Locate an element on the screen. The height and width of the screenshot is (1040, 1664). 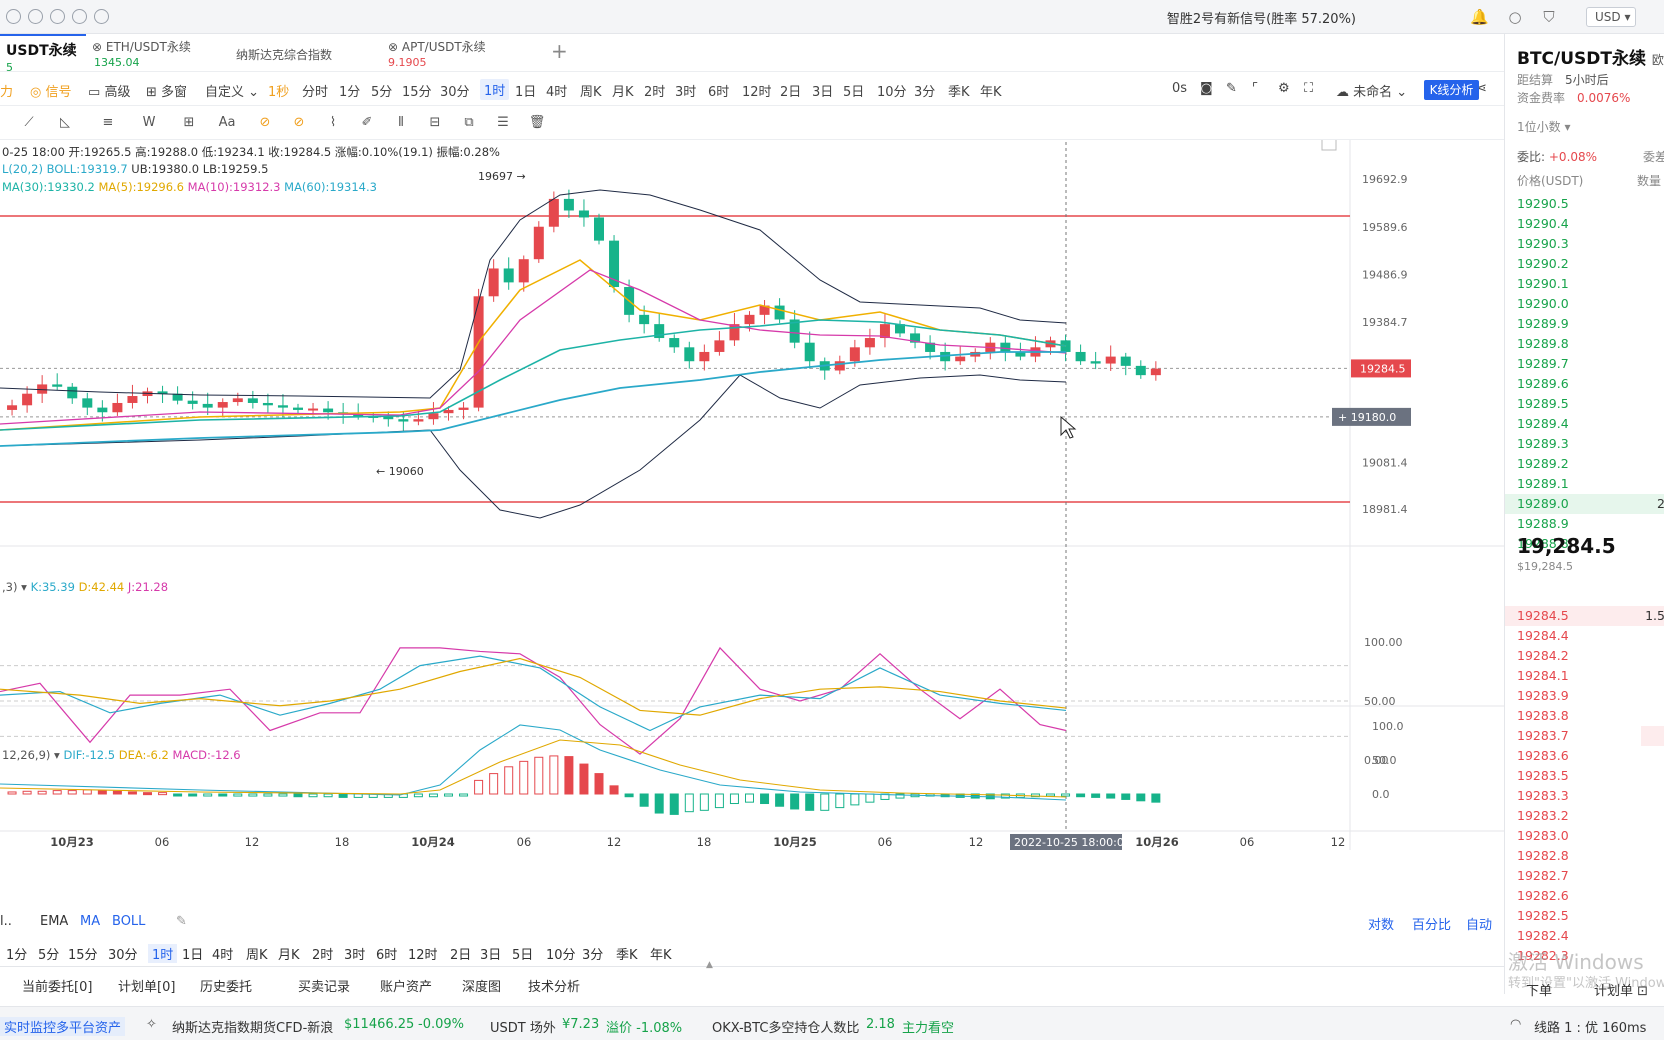
scale-percent: 百分比 is located at coordinates (1431, 923).